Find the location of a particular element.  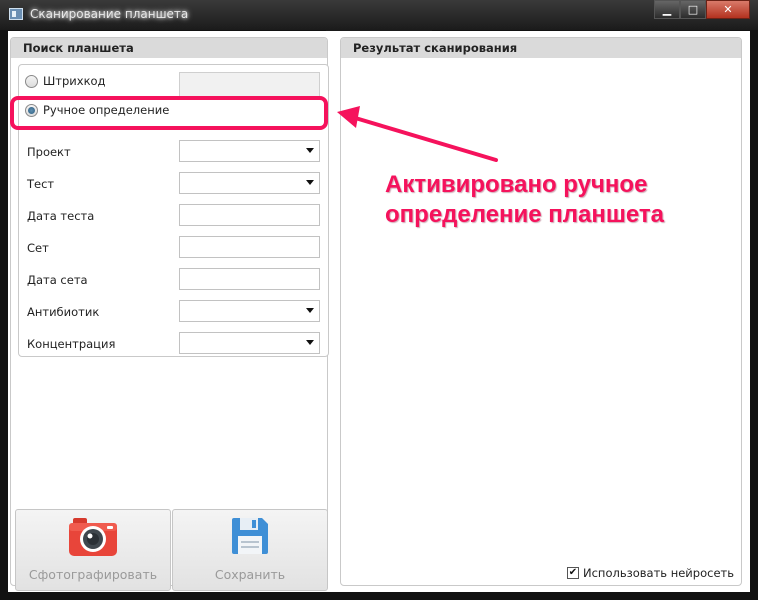

barcode-radio is located at coordinates (31, 81).